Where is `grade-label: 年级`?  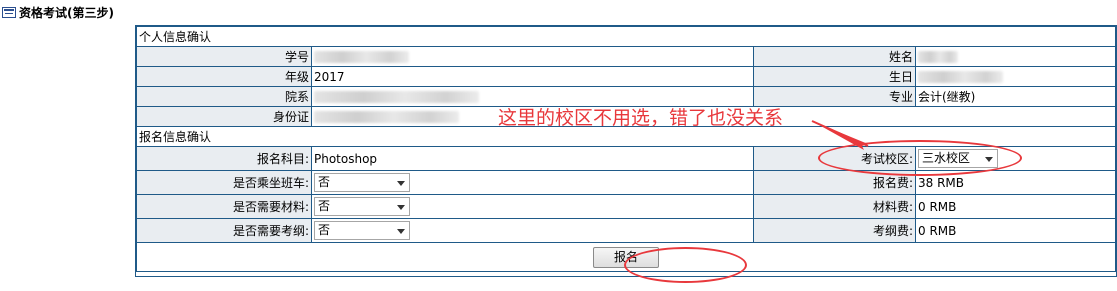
grade-label: 年级 is located at coordinates (224, 76).